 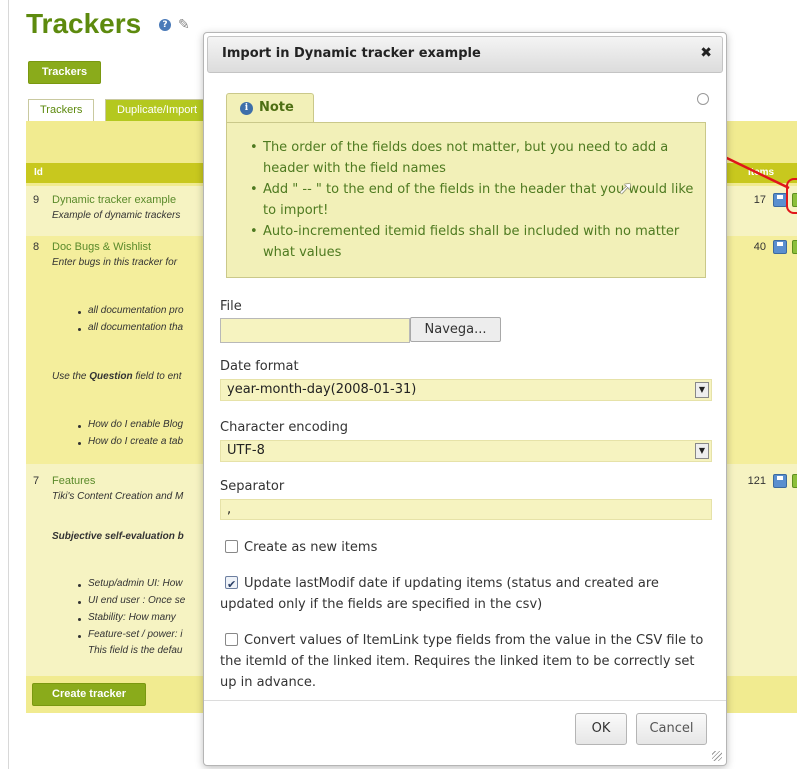 I want to click on mouse-cursor-icon: ➚, so click(x=626, y=188).